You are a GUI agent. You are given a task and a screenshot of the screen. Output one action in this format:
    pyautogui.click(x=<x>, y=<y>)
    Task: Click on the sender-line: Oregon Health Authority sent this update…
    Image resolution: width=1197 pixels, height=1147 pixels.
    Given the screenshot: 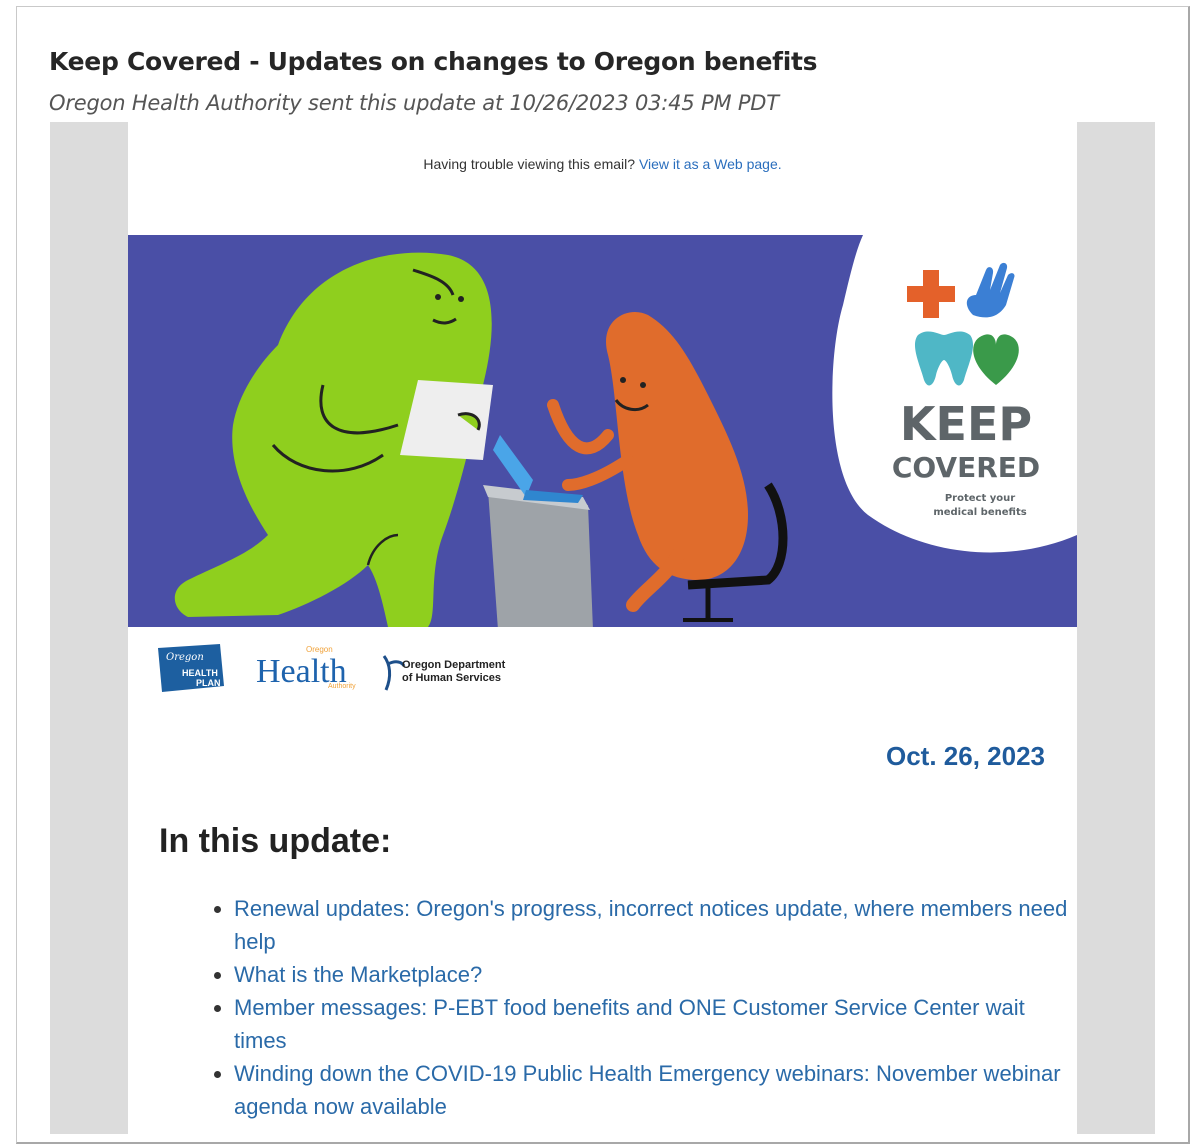 What is the action you would take?
    pyautogui.click(x=414, y=103)
    